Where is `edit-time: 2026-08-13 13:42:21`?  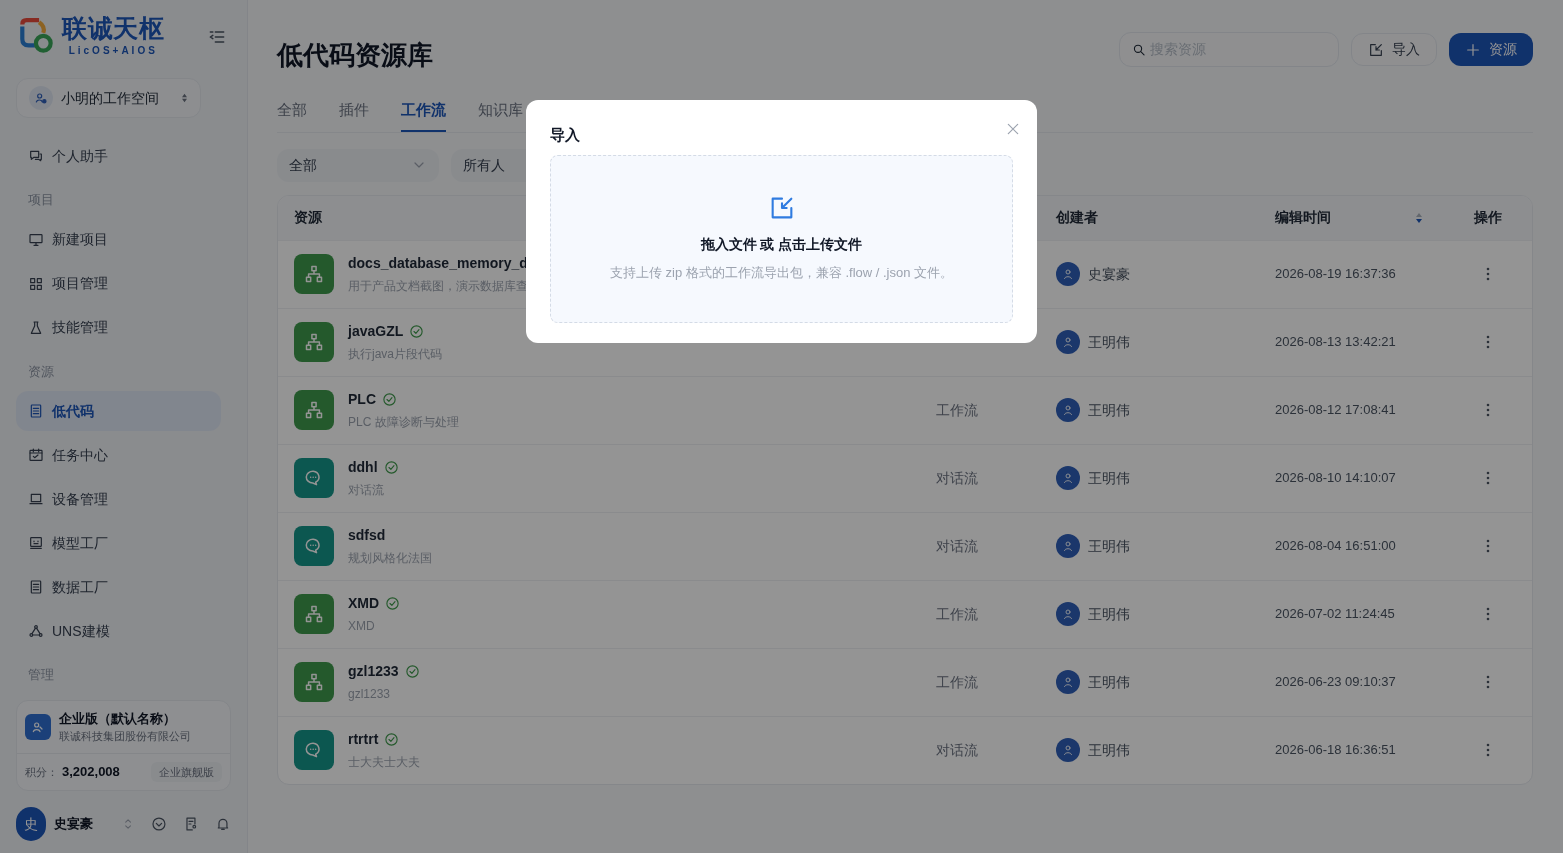
edit-time: 2026-08-13 13:42:21 is located at coordinates (1336, 342).